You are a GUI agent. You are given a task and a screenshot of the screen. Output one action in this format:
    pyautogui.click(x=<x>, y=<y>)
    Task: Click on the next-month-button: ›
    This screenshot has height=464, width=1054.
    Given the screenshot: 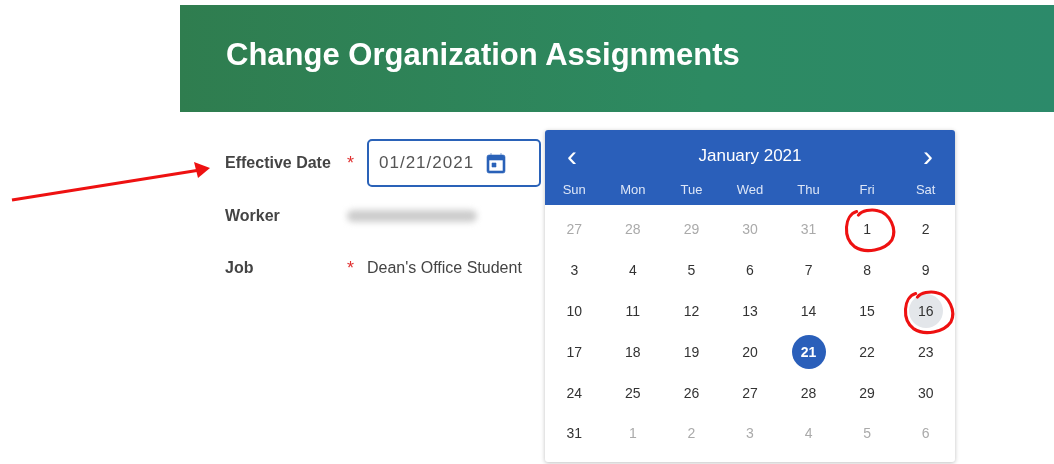 What is the action you would take?
    pyautogui.click(x=928, y=156)
    